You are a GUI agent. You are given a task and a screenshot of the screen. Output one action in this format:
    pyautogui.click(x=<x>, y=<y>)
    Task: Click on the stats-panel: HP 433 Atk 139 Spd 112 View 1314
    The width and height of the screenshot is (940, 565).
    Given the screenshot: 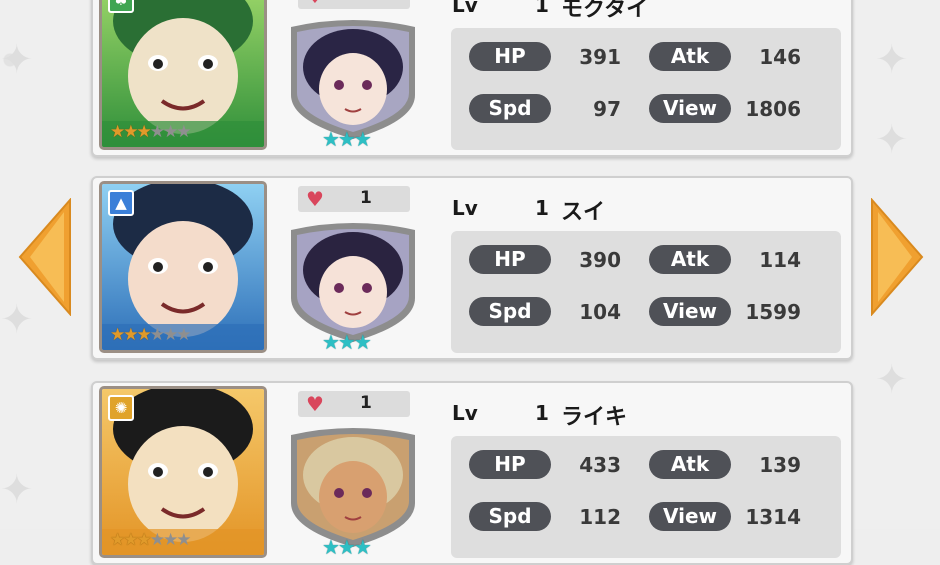 What is the action you would take?
    pyautogui.click(x=646, y=497)
    